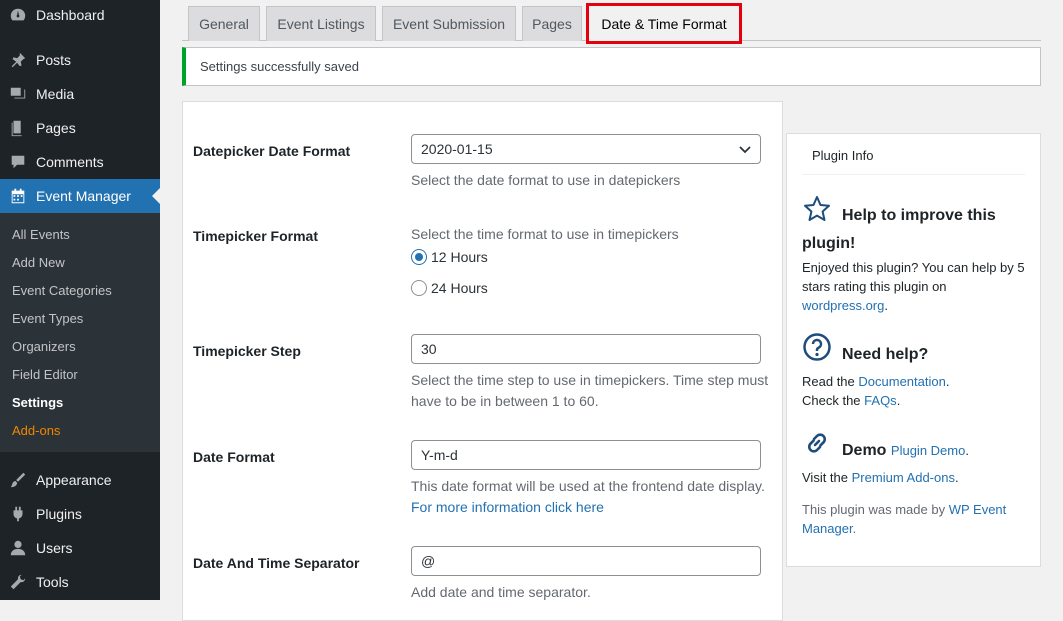  I want to click on visit-line: Visit the Premium Add-ons., so click(880, 477).